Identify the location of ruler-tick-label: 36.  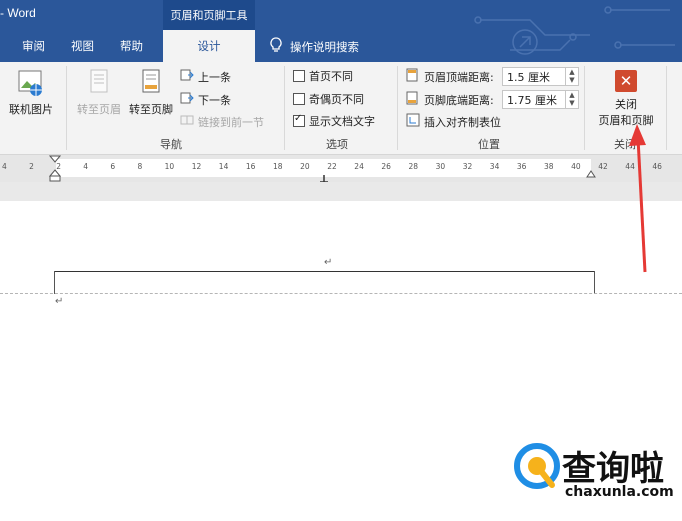
(521, 166).